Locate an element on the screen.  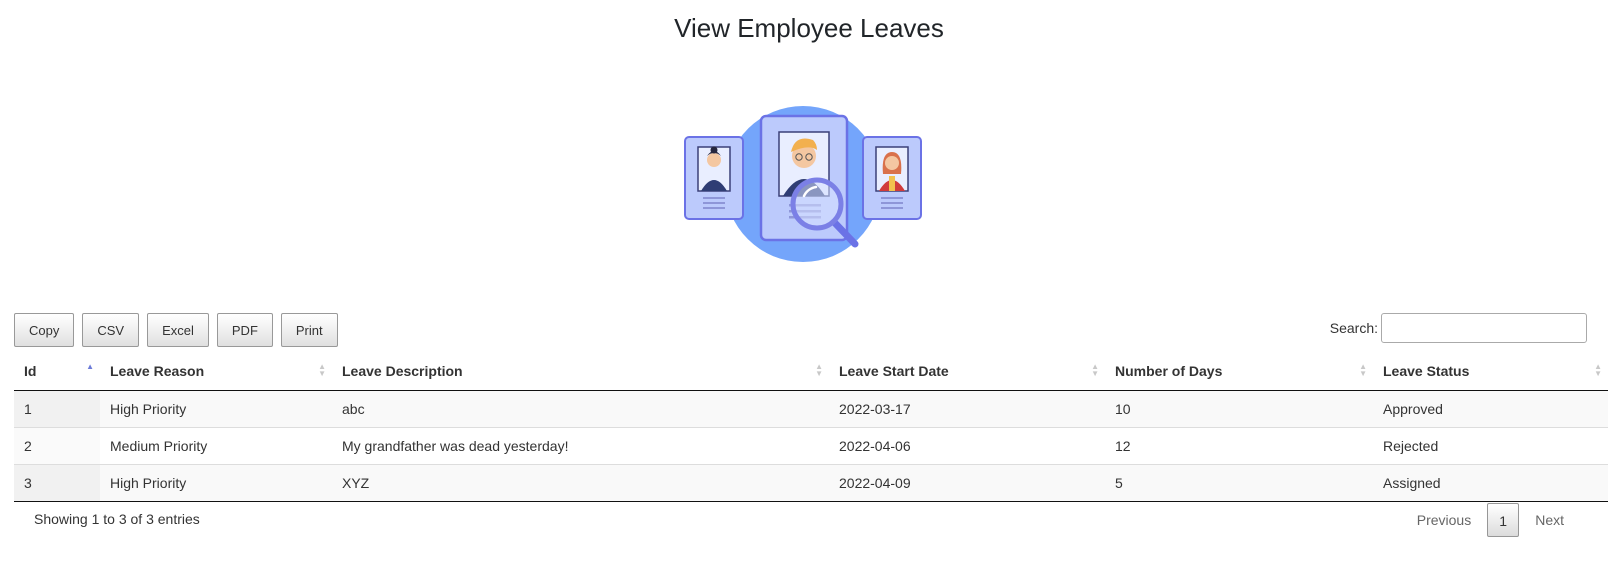
column-header-leave-start-date: Leave Start Date ▲ ▼ is located at coordinates (967, 372).